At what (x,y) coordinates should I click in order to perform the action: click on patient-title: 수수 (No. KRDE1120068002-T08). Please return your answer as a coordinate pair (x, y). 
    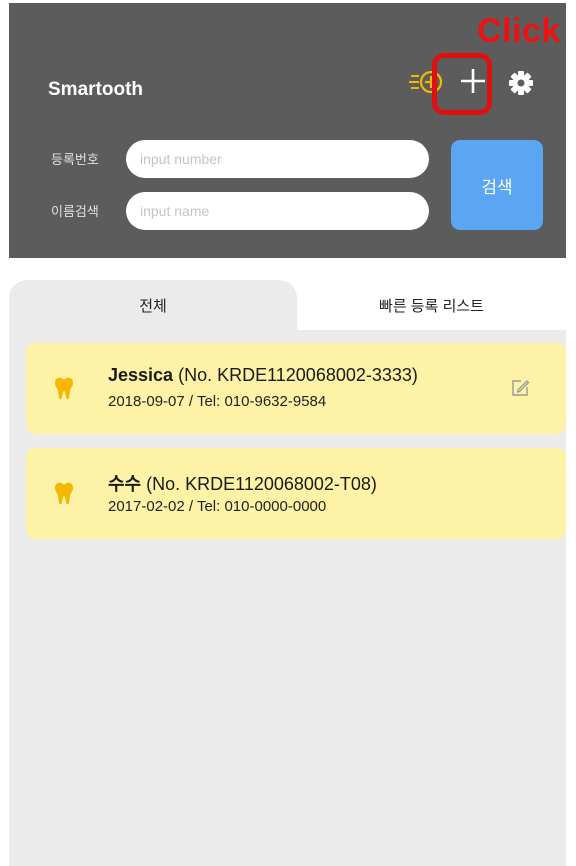
    Looking at the image, I should click on (242, 483).